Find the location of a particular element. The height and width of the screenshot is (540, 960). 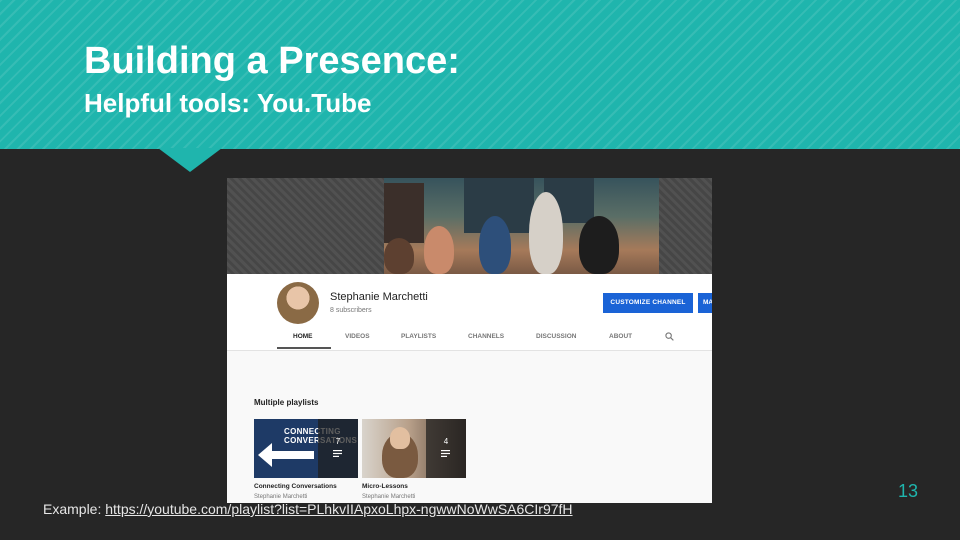

playlist-video-count: 4 is located at coordinates (446, 441).